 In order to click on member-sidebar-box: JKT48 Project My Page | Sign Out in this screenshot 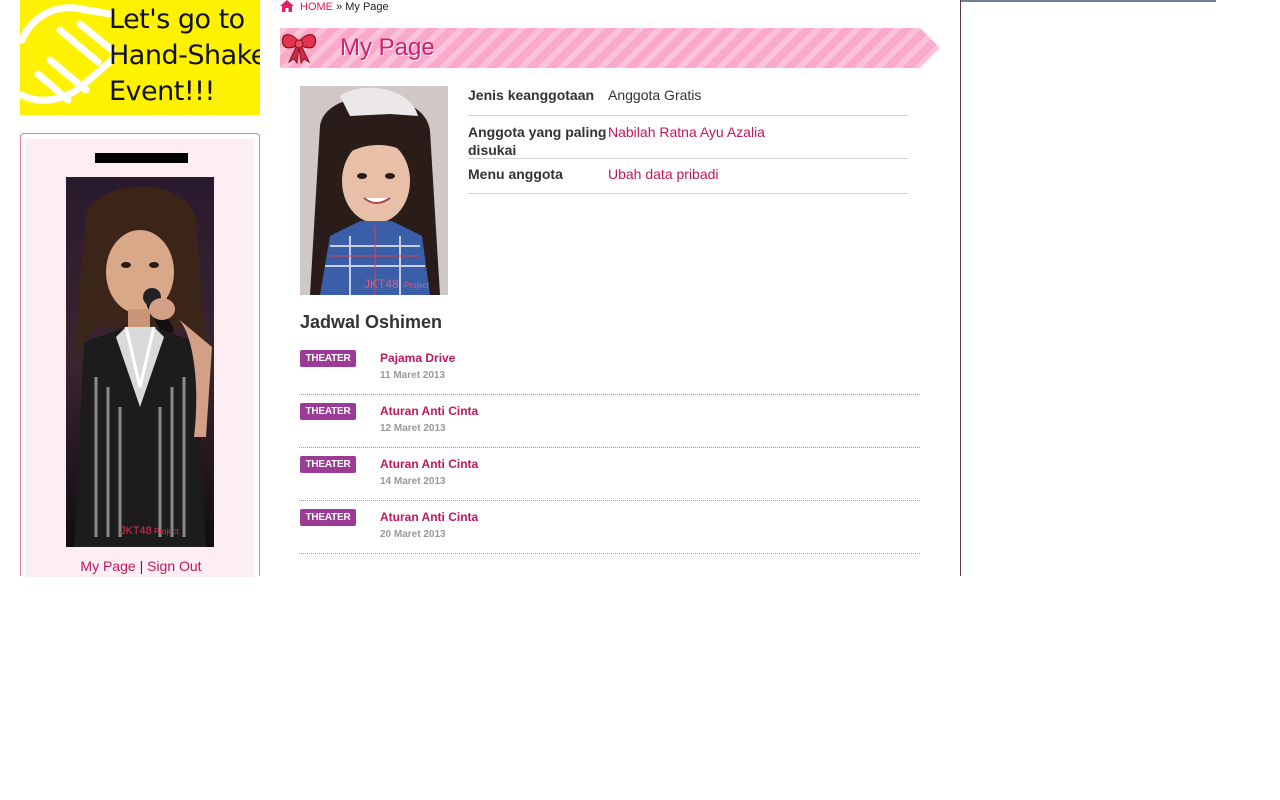, I will do `click(140, 355)`.